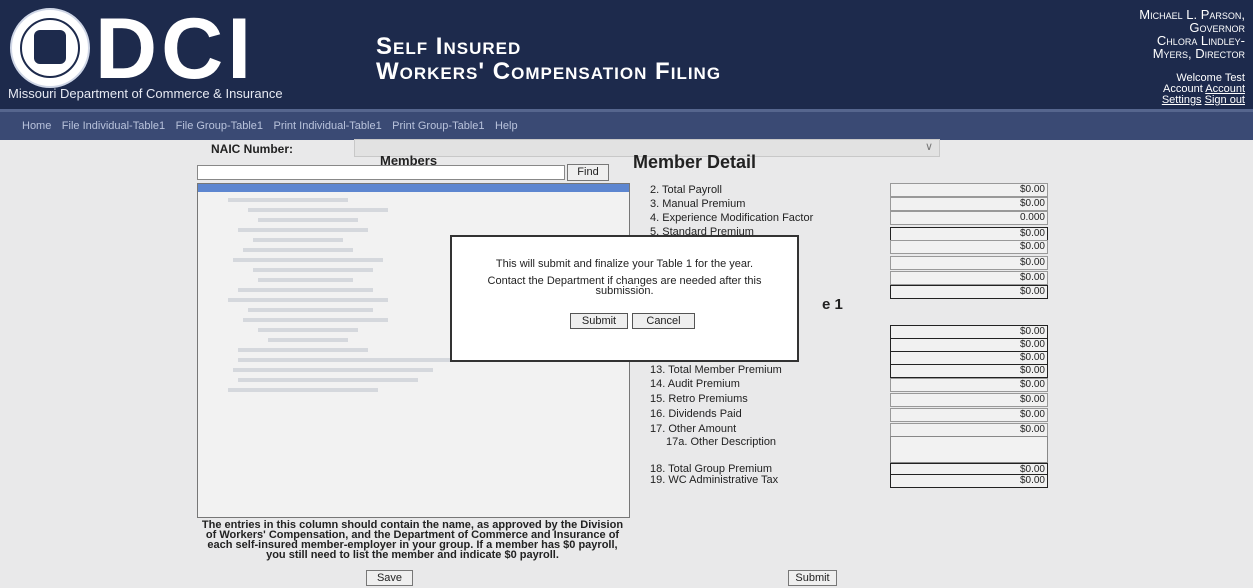 The image size is (1253, 588). Describe the element at coordinates (969, 430) in the screenshot. I see `other-amount-field: $0.00` at that location.